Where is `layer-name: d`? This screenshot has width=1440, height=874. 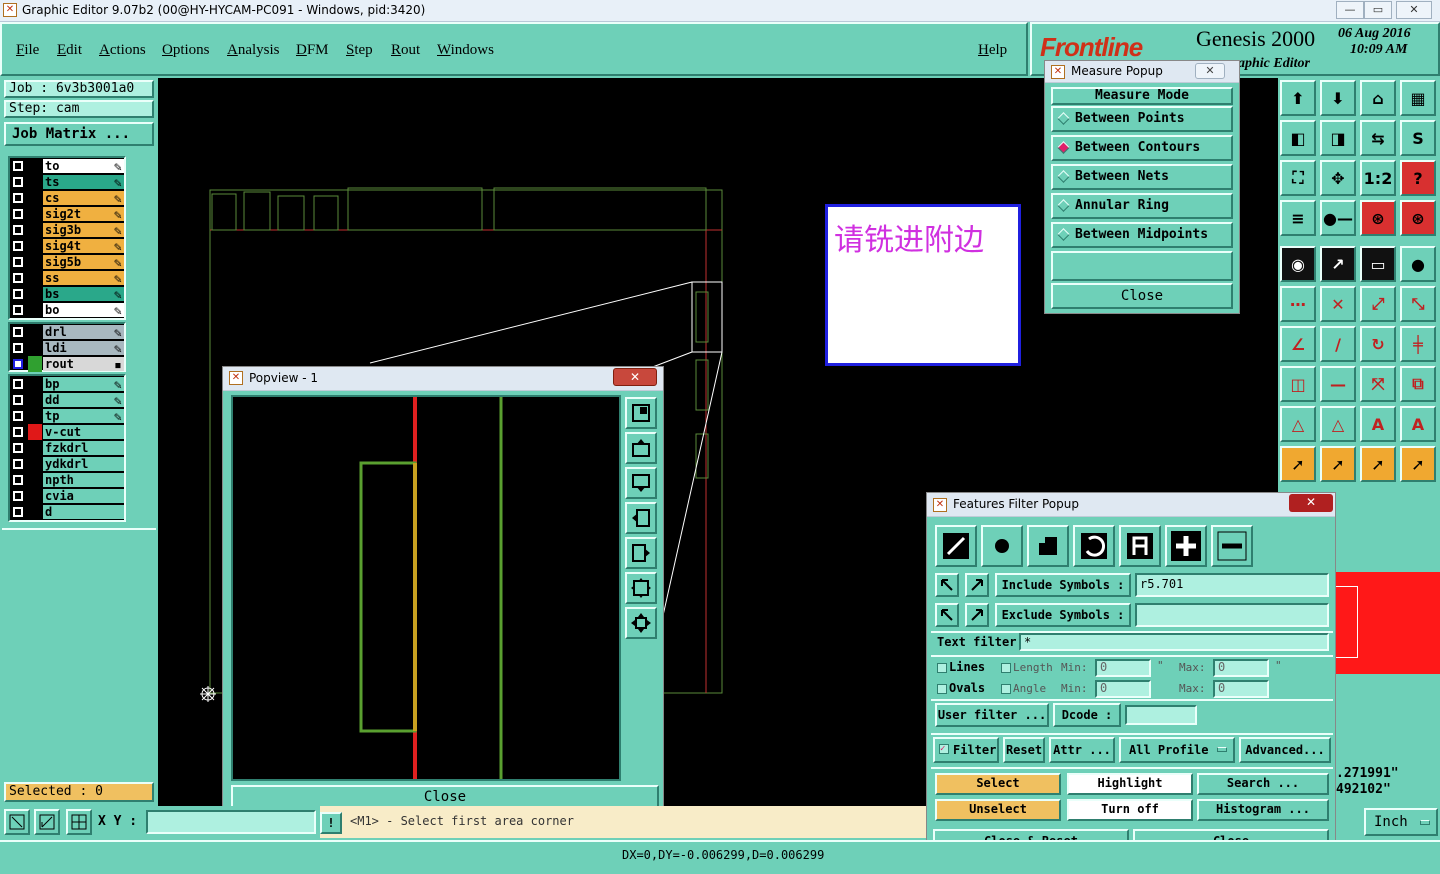 layer-name: d is located at coordinates (83, 512).